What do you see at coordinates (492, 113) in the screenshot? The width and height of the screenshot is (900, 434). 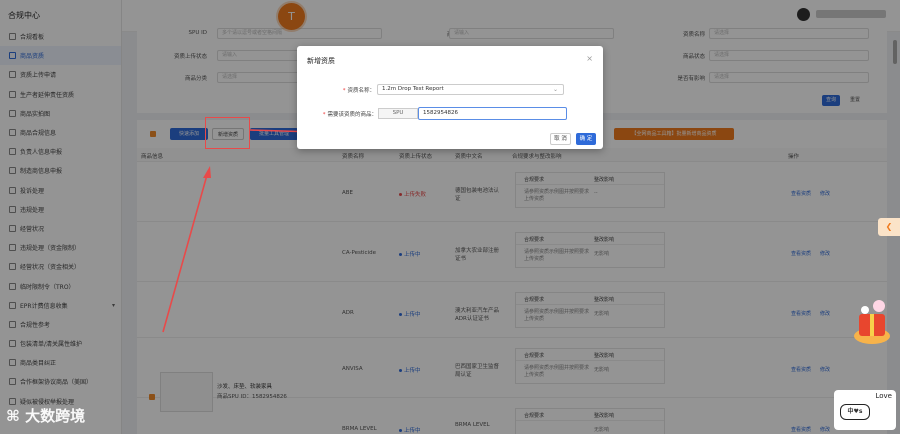 I see `spu-input: 1582954826` at bounding box center [492, 113].